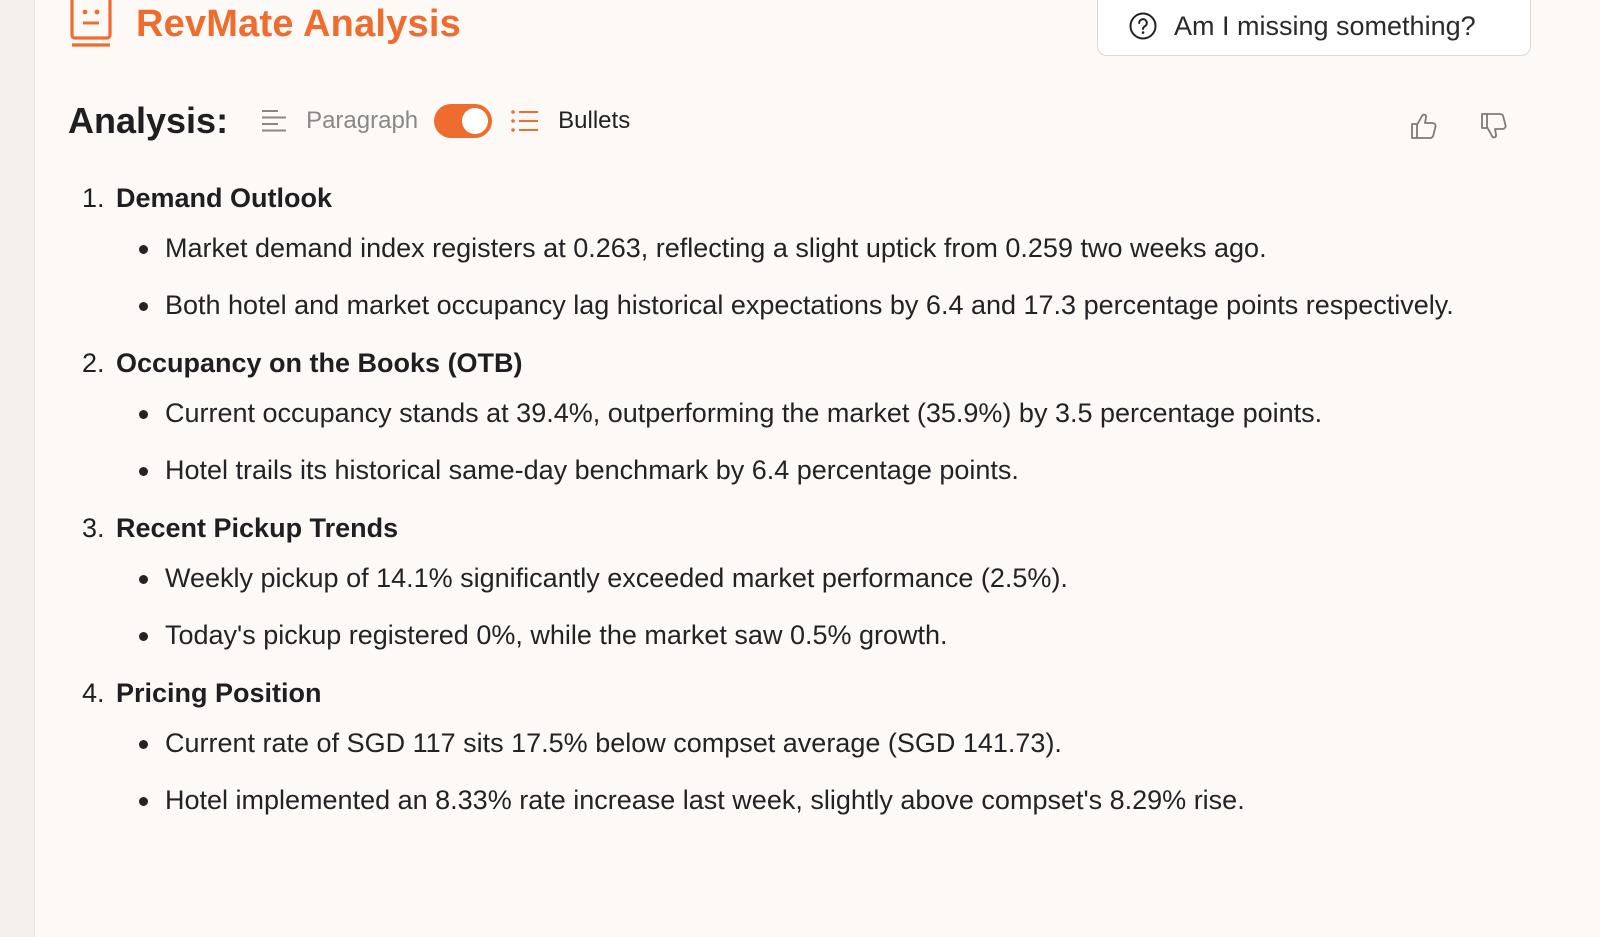 Image resolution: width=1600 pixels, height=937 pixels. I want to click on toggle-knob, so click(475, 121).